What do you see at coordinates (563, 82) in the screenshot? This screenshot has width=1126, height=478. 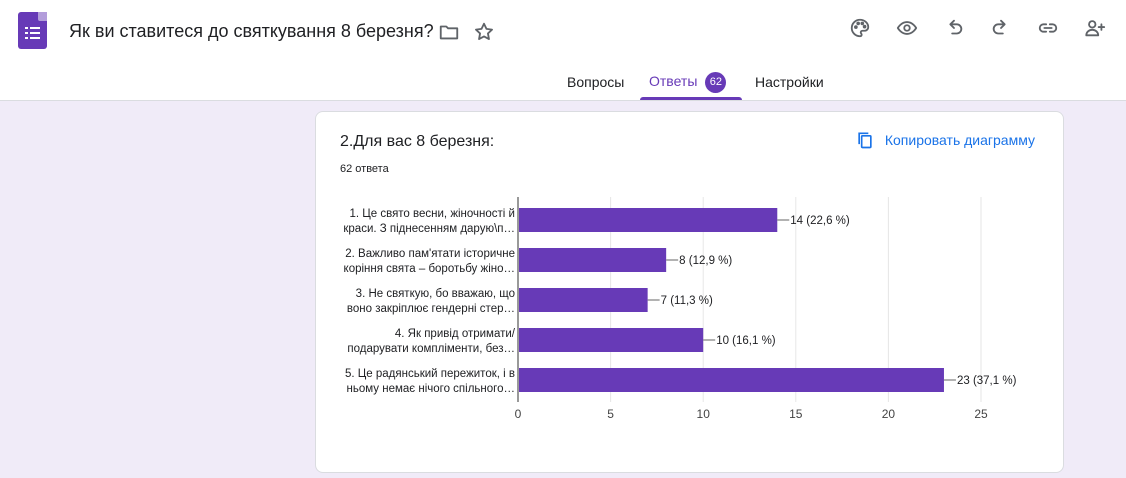 I see `tabs-bar: Вопросы Ответы 62 Настройки` at bounding box center [563, 82].